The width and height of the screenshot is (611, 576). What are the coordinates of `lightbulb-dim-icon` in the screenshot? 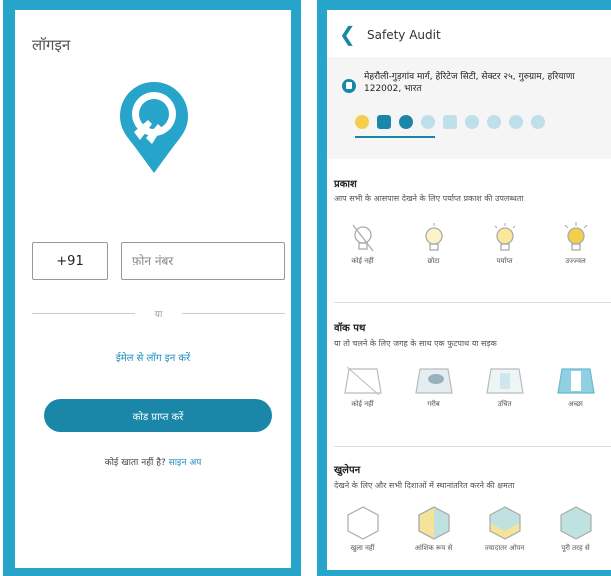 It's located at (433, 237).